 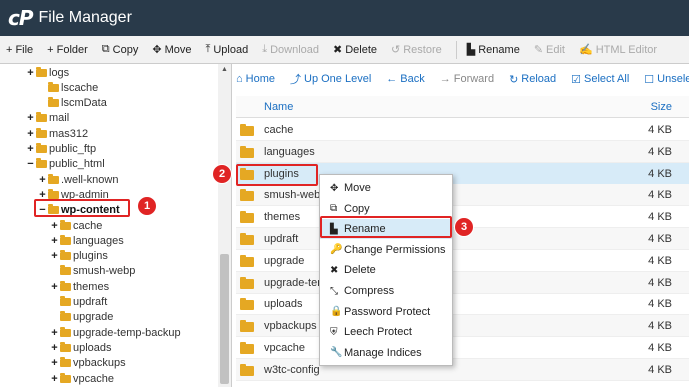 I want to click on toolbar-copy-button: ⧉ Copy, so click(x=120, y=49).